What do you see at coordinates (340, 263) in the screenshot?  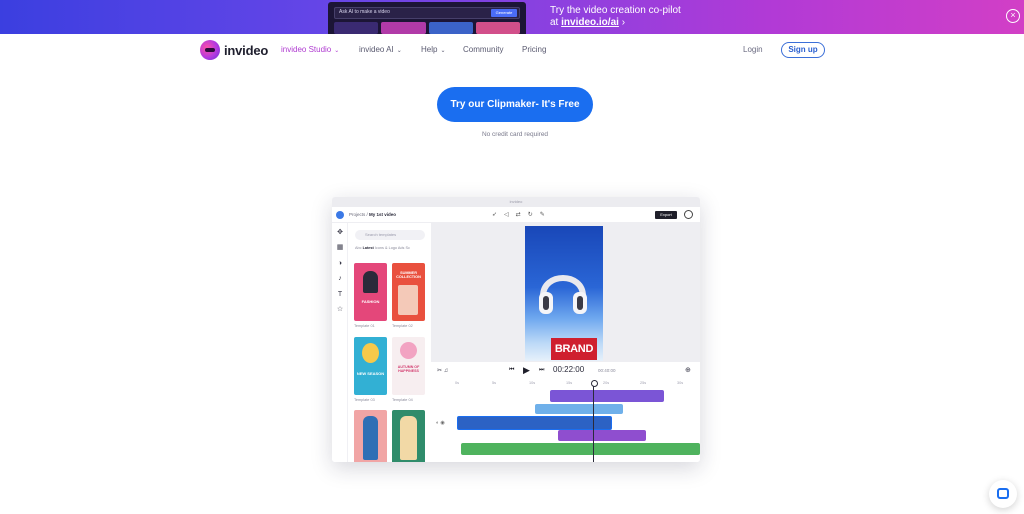 I see `shapes-icon: ◑` at bounding box center [340, 263].